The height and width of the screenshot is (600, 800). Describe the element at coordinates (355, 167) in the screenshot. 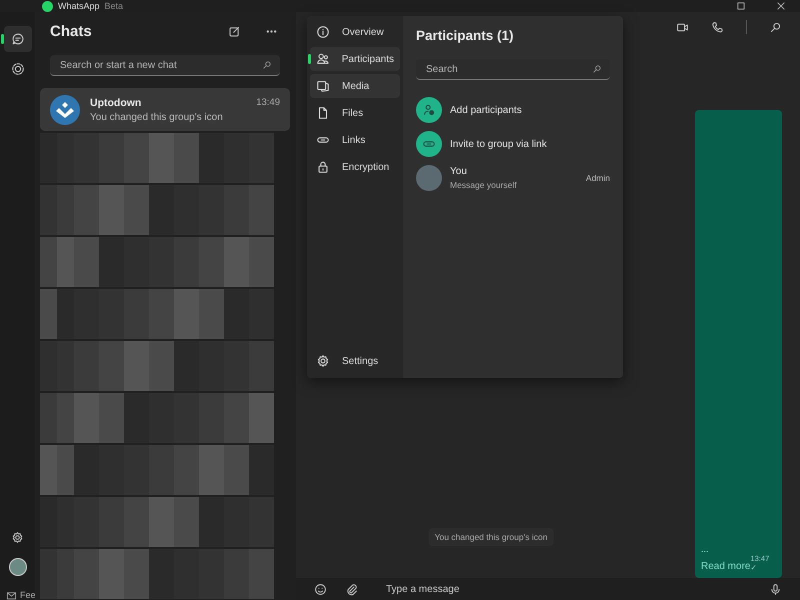

I see `info-nav-tab: Encryption` at that location.